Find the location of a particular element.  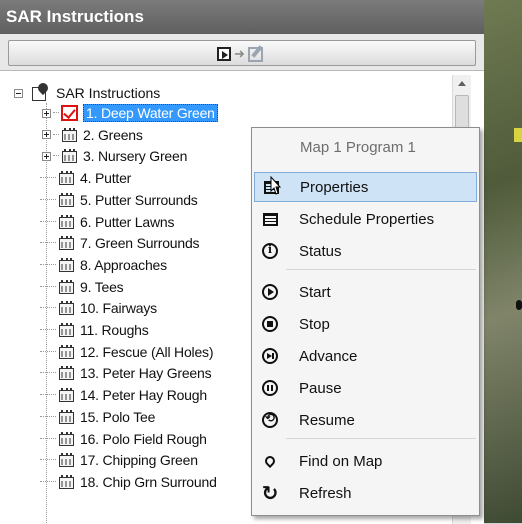

tree-item: 17. Chipping Green is located at coordinates (119, 460).